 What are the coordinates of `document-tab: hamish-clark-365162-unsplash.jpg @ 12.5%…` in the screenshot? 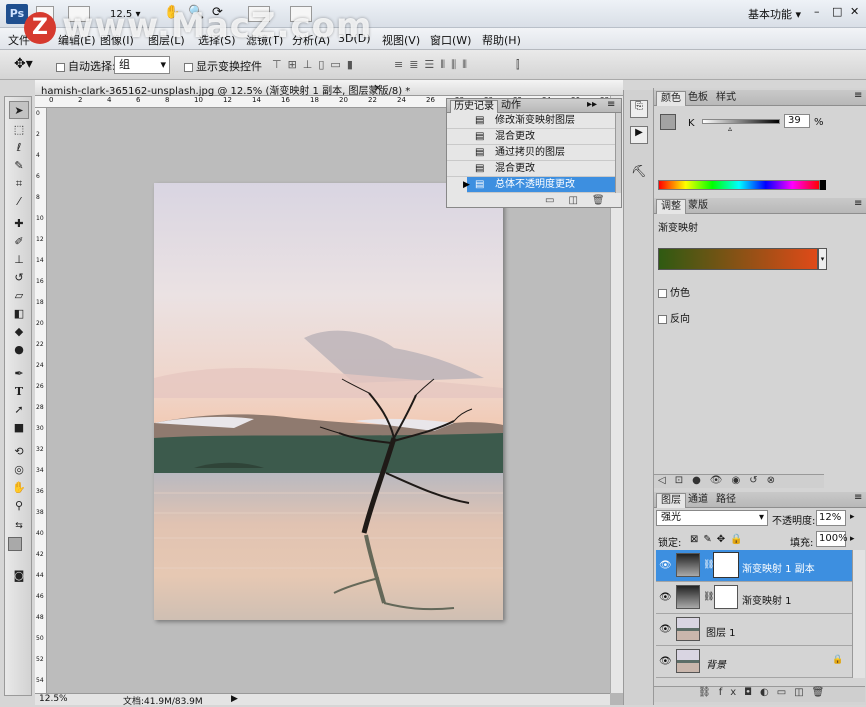 It's located at (329, 88).